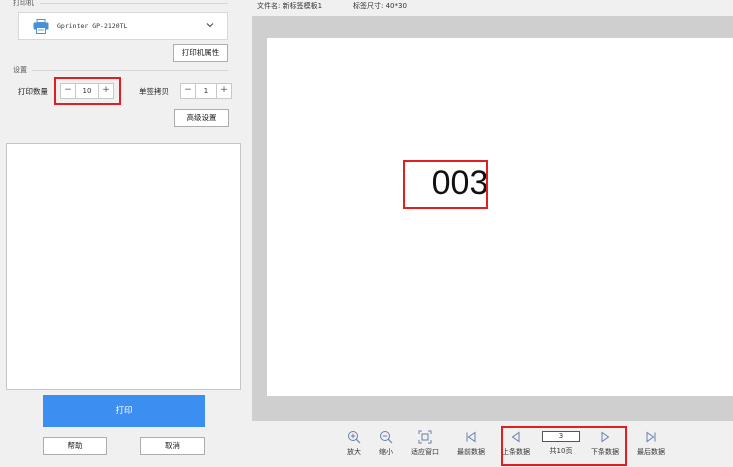 This screenshot has width=733, height=467. Describe the element at coordinates (492, 444) in the screenshot. I see `preview-toolbar: 放大 缩小 适应窗口 最前数据 上条数据 3 共10页 下条数据 最后数据` at that location.